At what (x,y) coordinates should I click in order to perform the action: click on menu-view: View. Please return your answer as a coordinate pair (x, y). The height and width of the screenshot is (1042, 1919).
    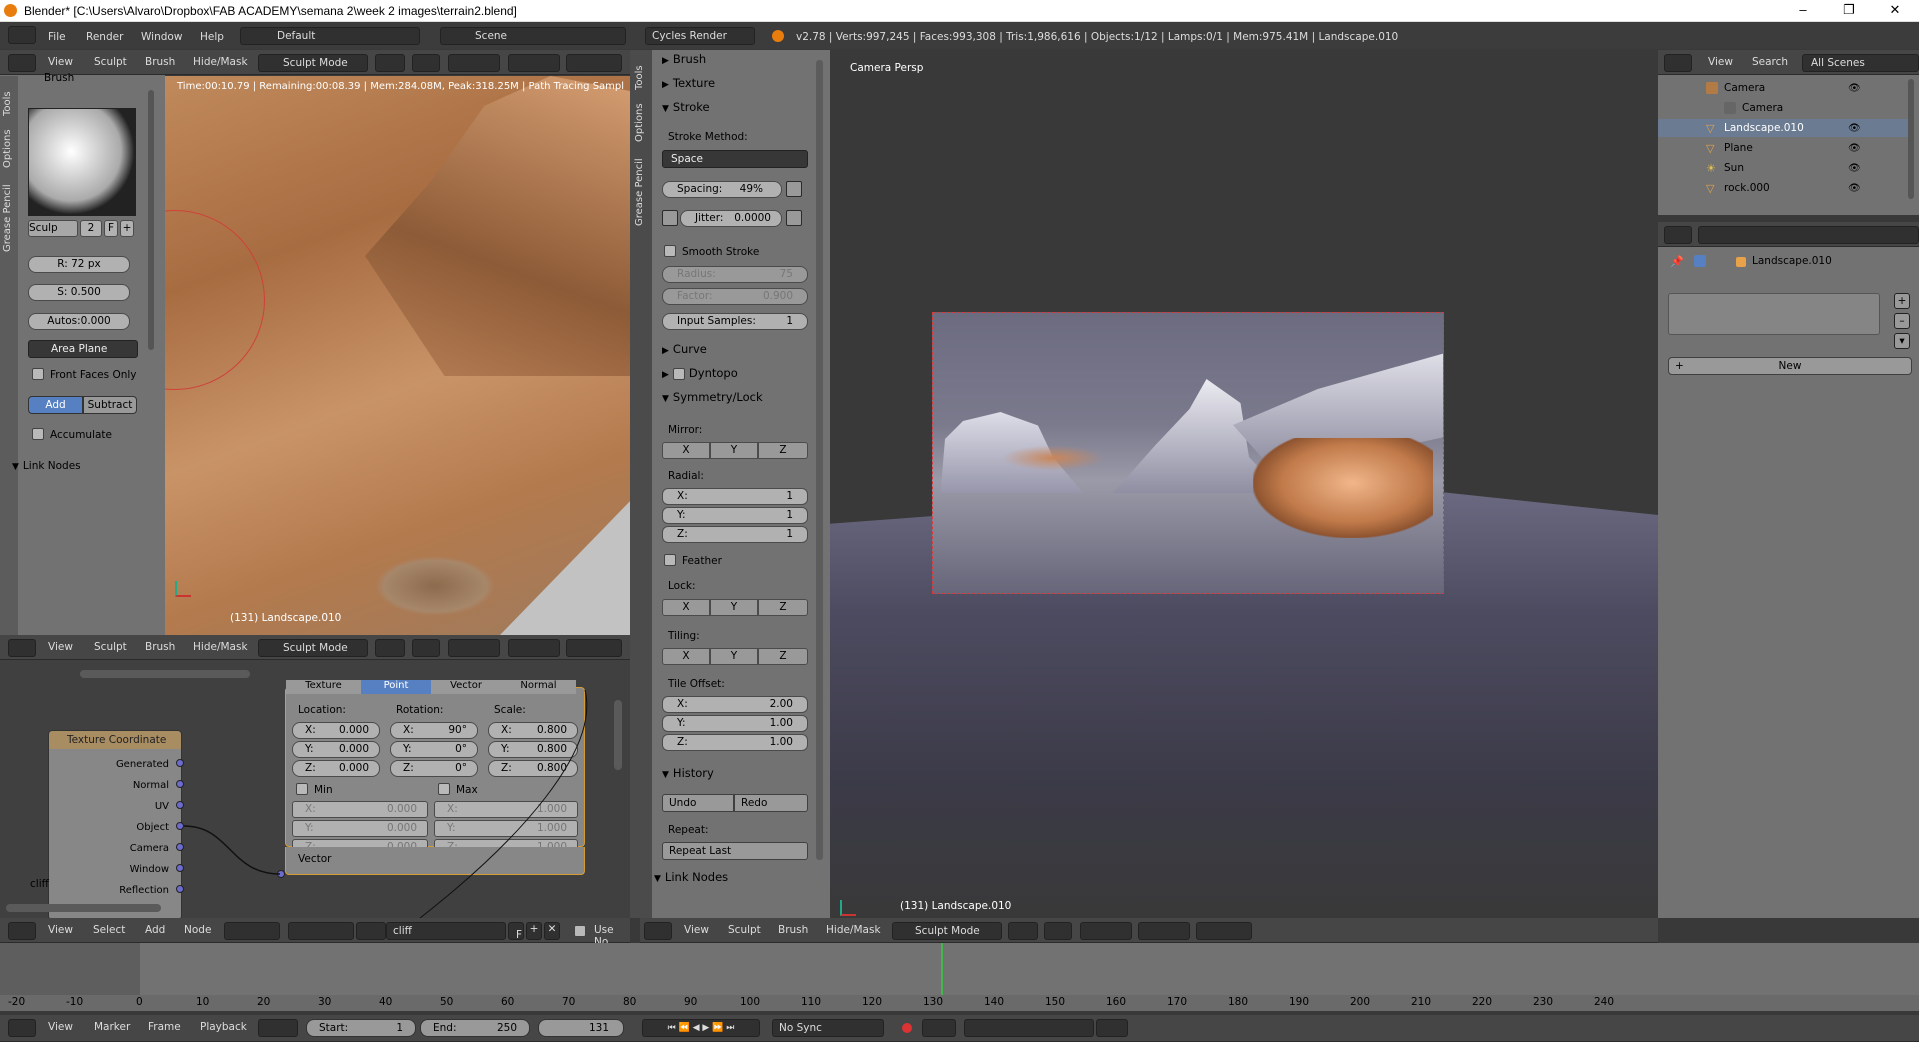
    Looking at the image, I should click on (60, 62).